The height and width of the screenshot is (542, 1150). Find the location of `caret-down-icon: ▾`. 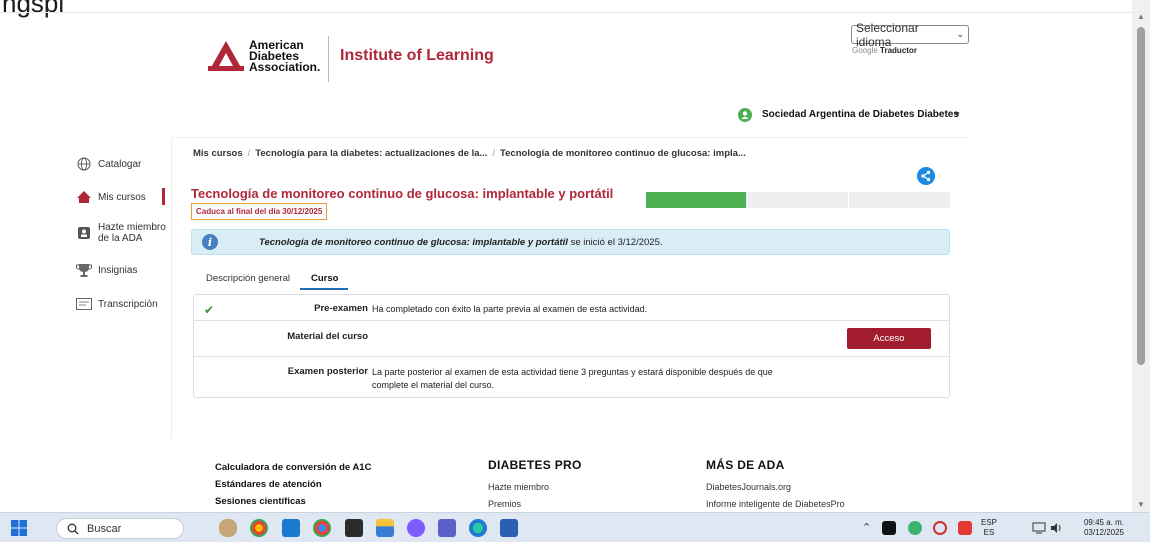

caret-down-icon: ▾ is located at coordinates (957, 114).